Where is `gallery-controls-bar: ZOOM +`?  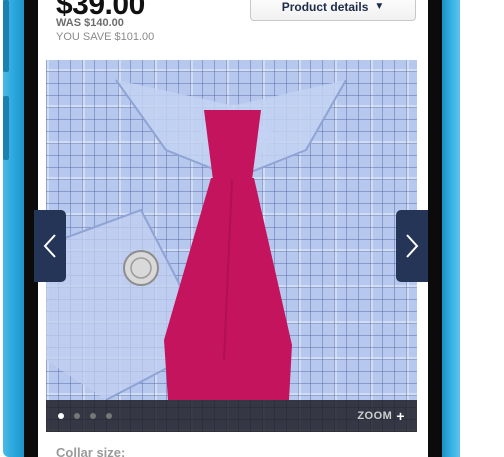
gallery-controls-bar: ZOOM + is located at coordinates (231, 416).